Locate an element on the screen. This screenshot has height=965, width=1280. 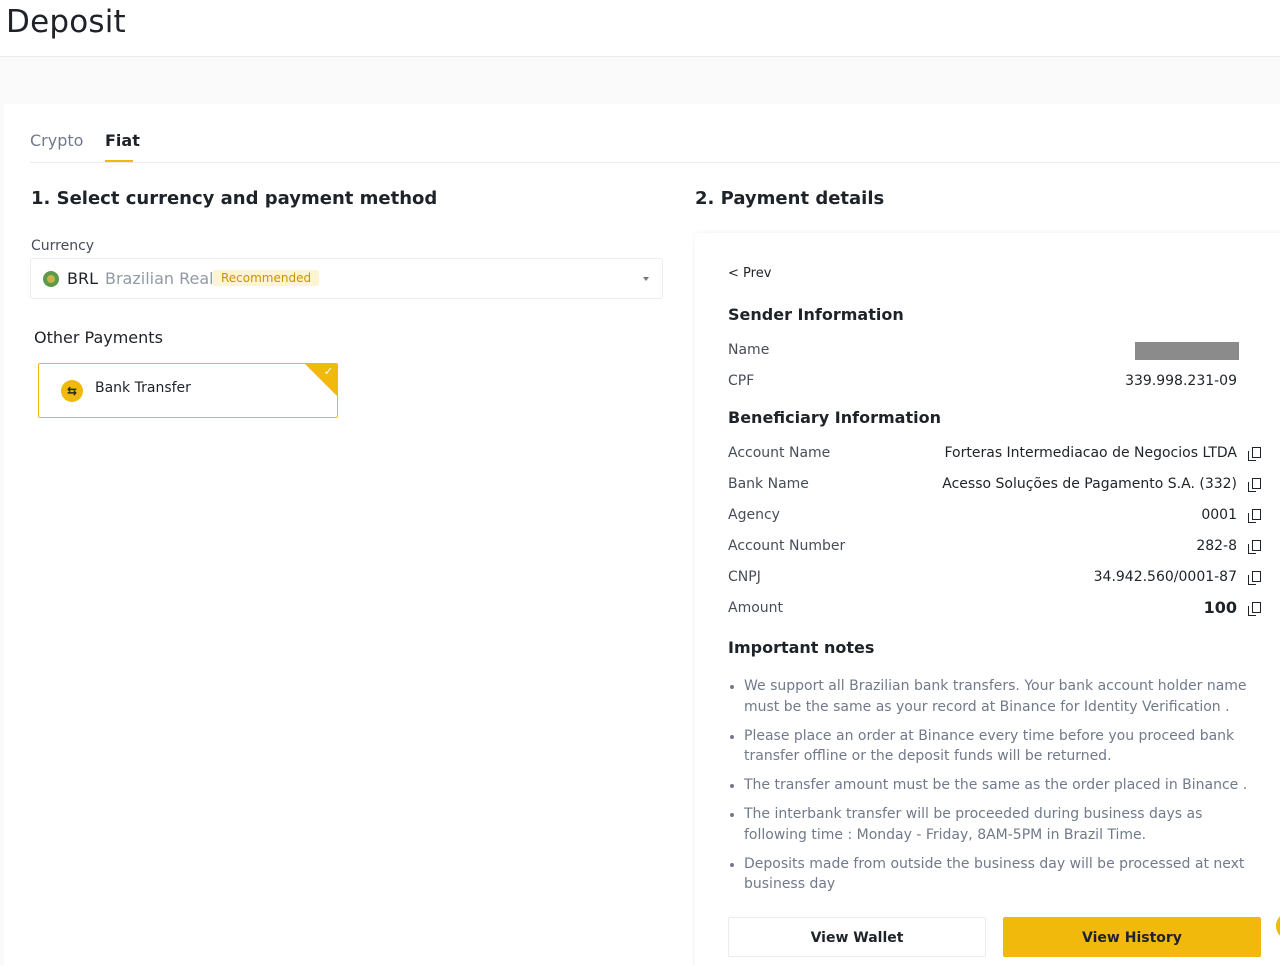
view-wallet-button: View Wallet is located at coordinates (857, 937).